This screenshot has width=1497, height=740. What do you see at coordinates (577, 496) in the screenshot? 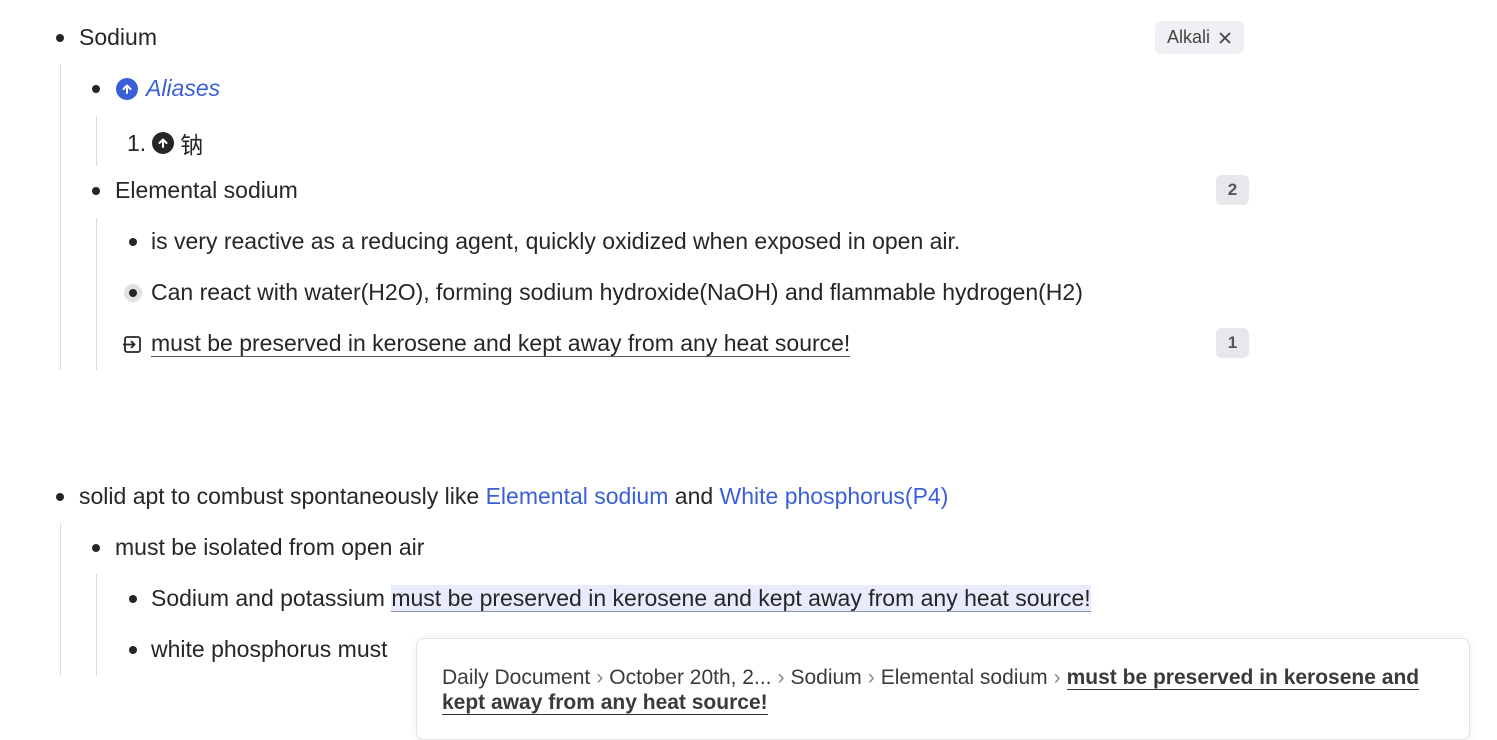
I see `page-link-elemental-sodium: Elemental sodium` at bounding box center [577, 496].